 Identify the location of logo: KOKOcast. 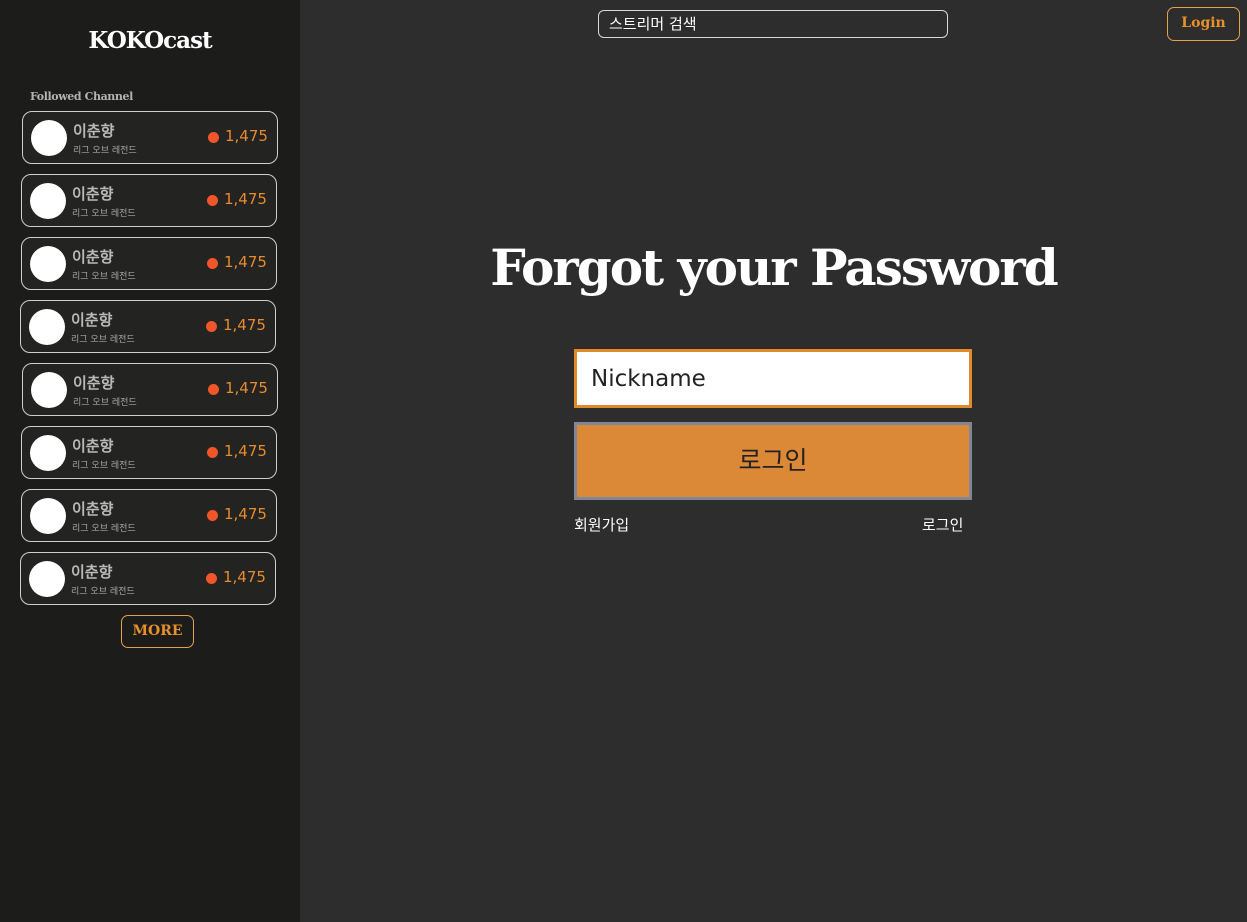
(150, 40).